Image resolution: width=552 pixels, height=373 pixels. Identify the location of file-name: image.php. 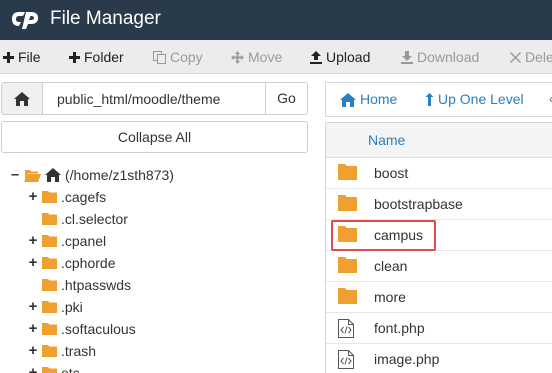
(407, 359).